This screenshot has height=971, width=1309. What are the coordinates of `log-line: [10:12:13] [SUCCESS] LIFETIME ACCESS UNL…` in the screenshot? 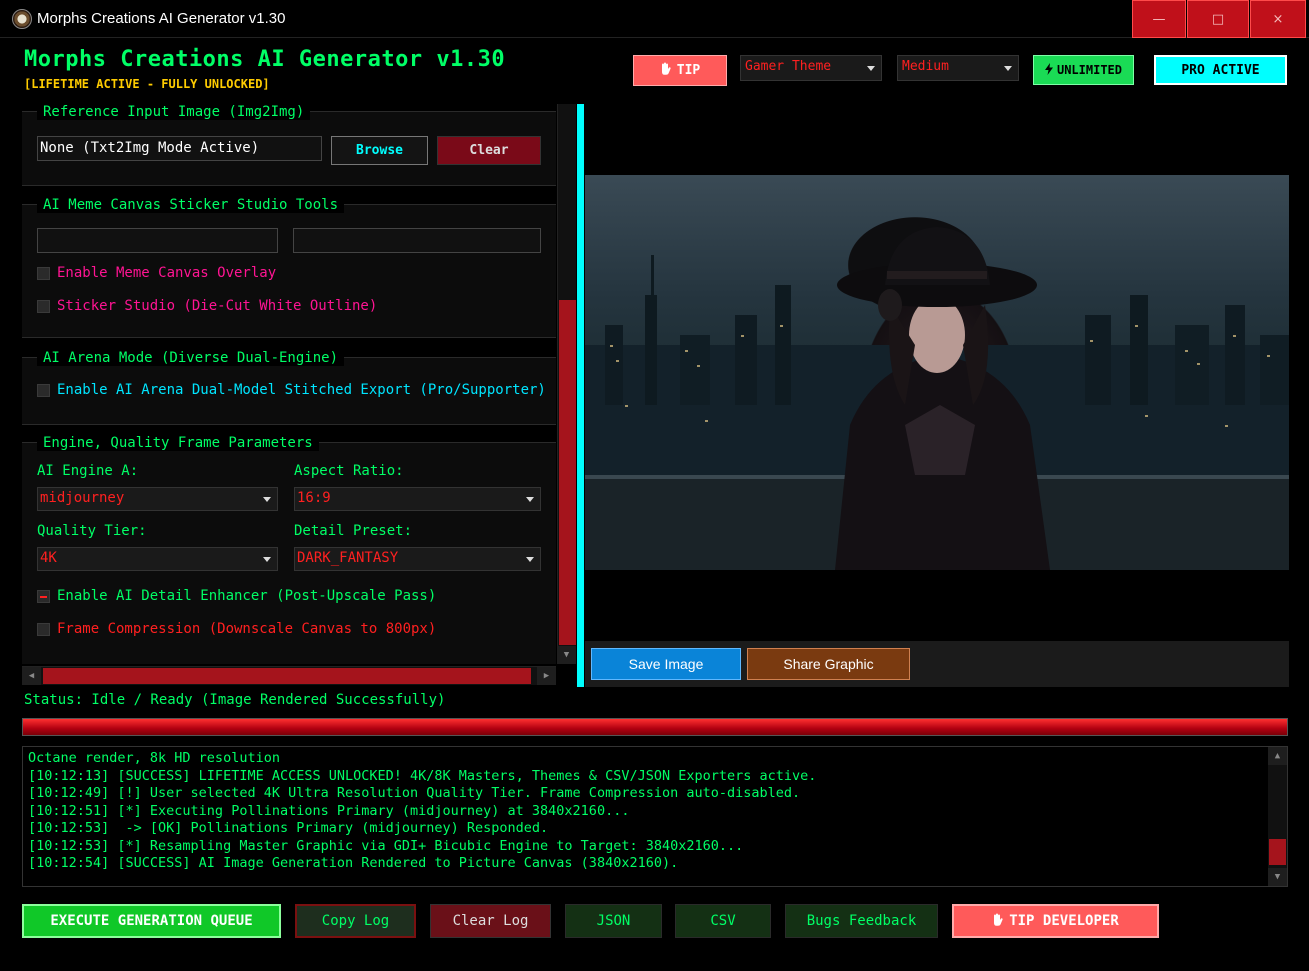 It's located at (422, 775).